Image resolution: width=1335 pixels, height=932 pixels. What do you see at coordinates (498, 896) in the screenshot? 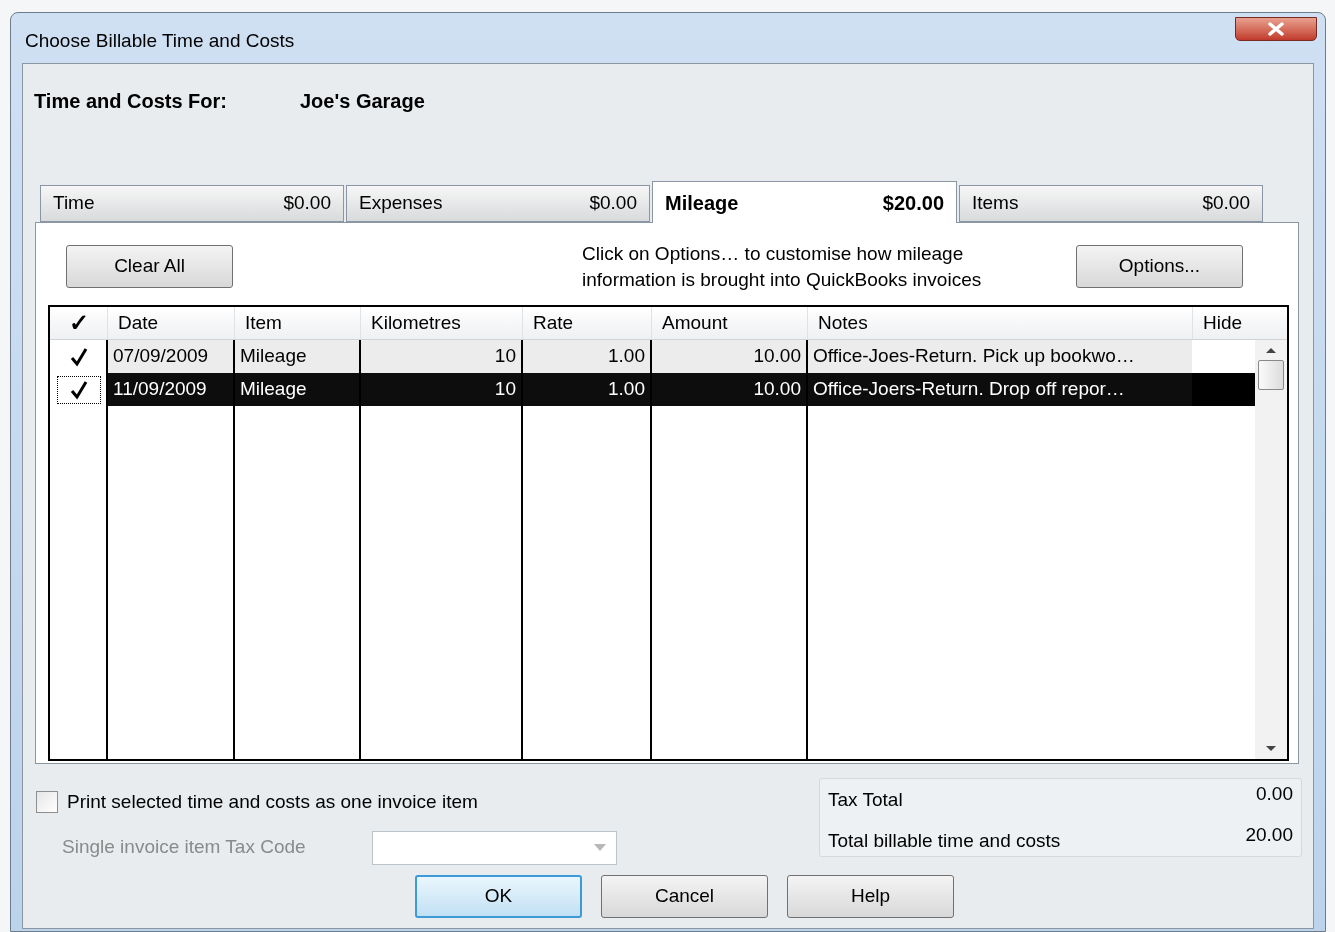
I see `dialog-button: OK` at bounding box center [498, 896].